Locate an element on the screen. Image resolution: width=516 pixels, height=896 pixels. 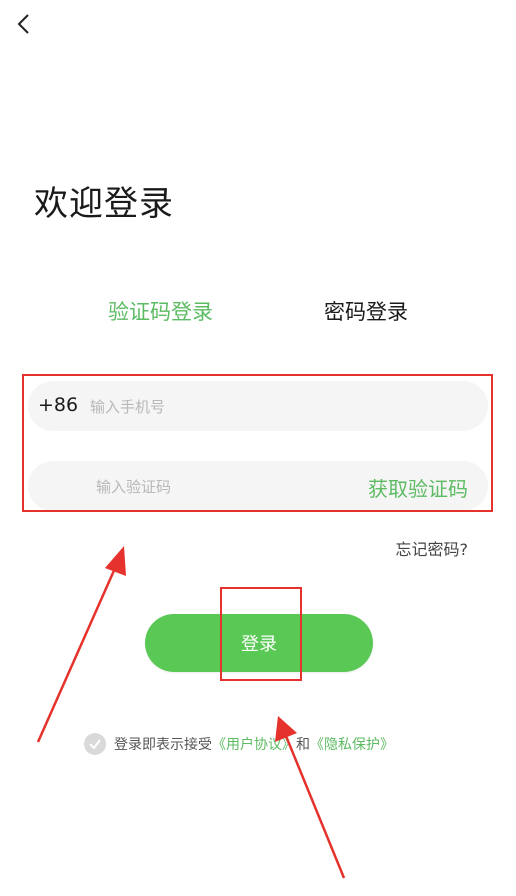
login-button: 登录 is located at coordinates (259, 643).